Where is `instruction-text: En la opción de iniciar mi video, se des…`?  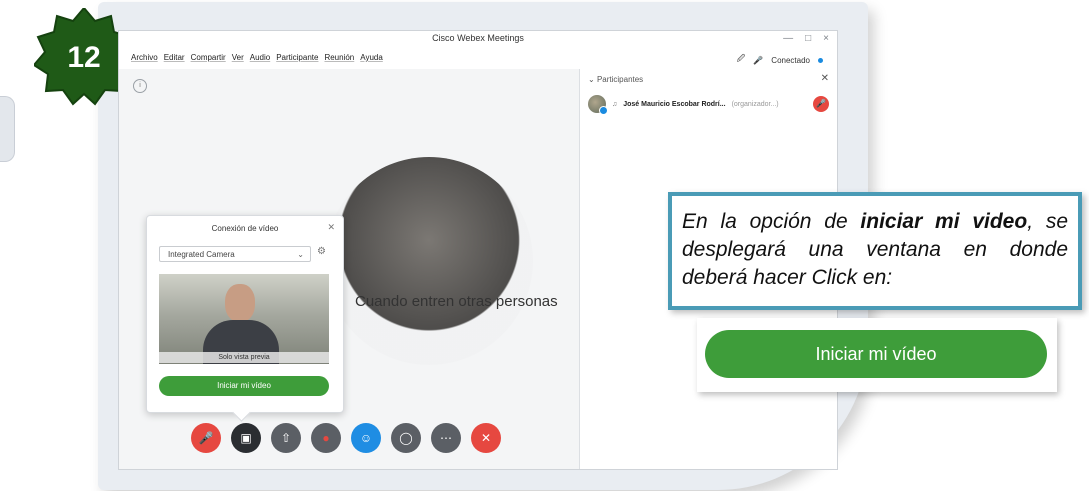 instruction-text: En la opción de iniciar mi video, se des… is located at coordinates (875, 249).